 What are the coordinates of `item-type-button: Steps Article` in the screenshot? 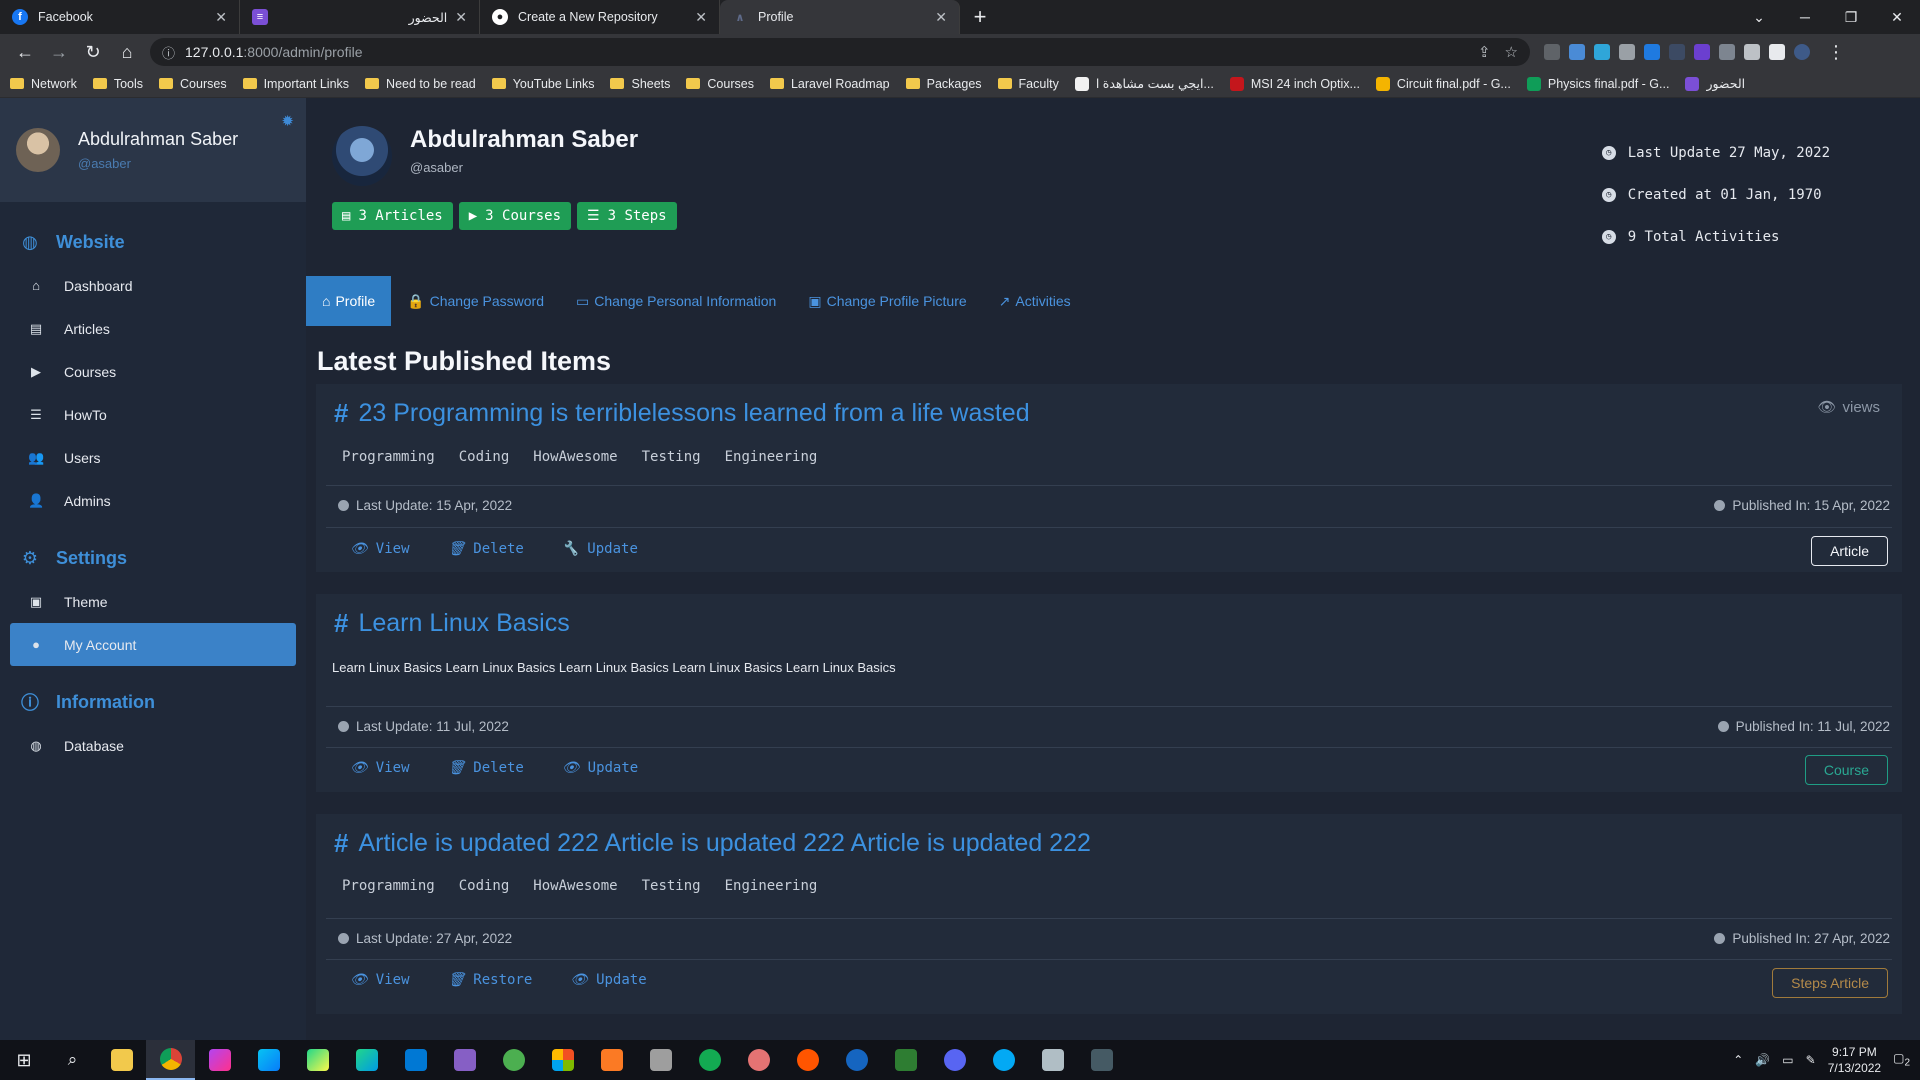 It's located at (1830, 983).